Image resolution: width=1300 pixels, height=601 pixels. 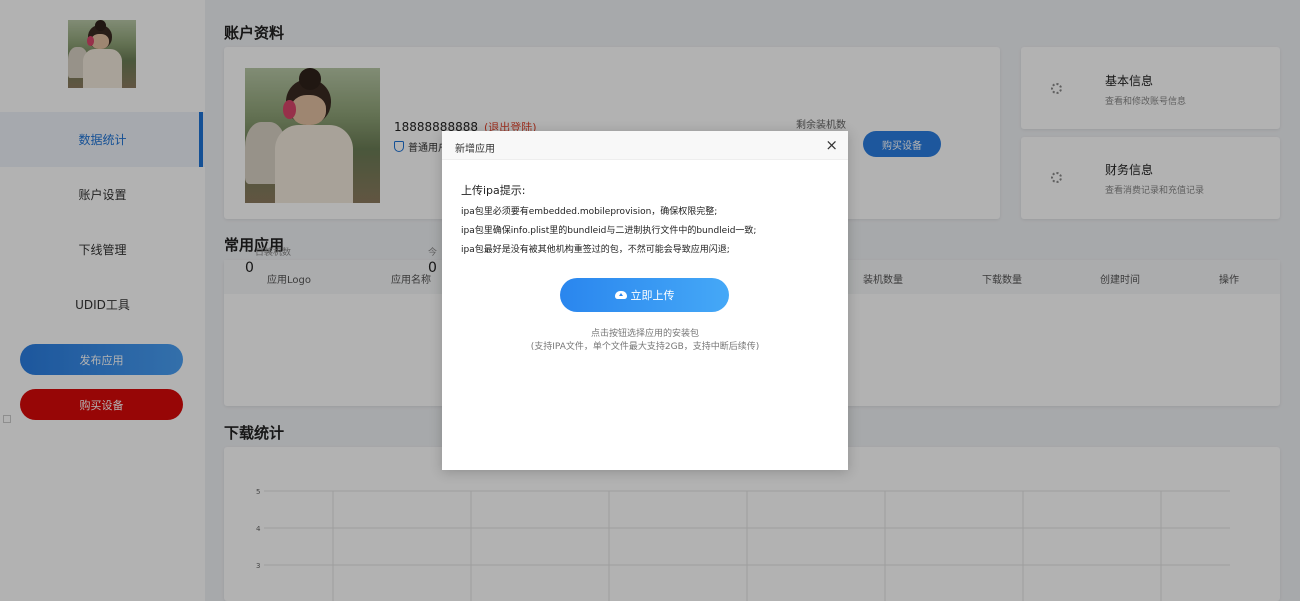 What do you see at coordinates (644, 334) in the screenshot?
I see `upload-hint: 点击按钮选择应用的安装包` at bounding box center [644, 334].